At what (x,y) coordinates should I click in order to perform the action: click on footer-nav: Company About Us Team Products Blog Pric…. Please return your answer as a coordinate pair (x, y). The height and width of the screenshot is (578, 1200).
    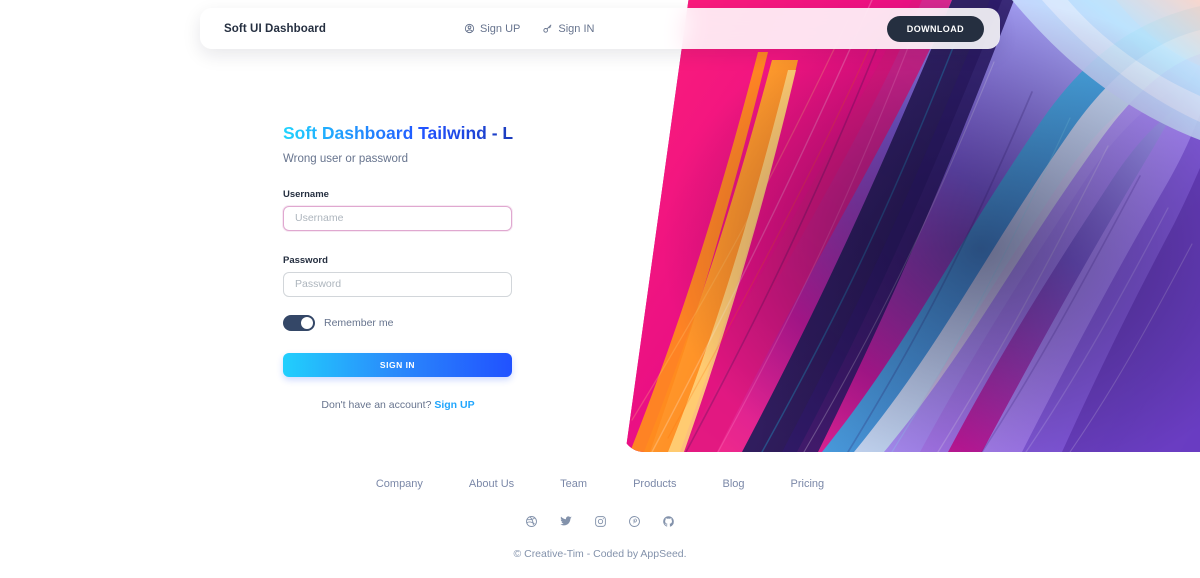
    Looking at the image, I should click on (600, 484).